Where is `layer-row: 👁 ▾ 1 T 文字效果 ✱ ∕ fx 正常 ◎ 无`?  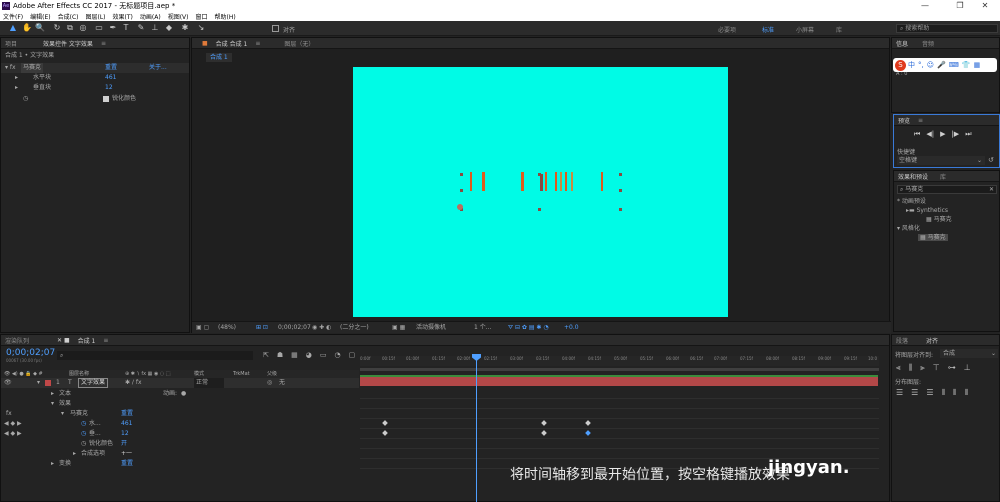 layer-row: 👁 ▾ 1 T 文字效果 ✱ ∕ fx 正常 ◎ 无 is located at coordinates (180, 383).